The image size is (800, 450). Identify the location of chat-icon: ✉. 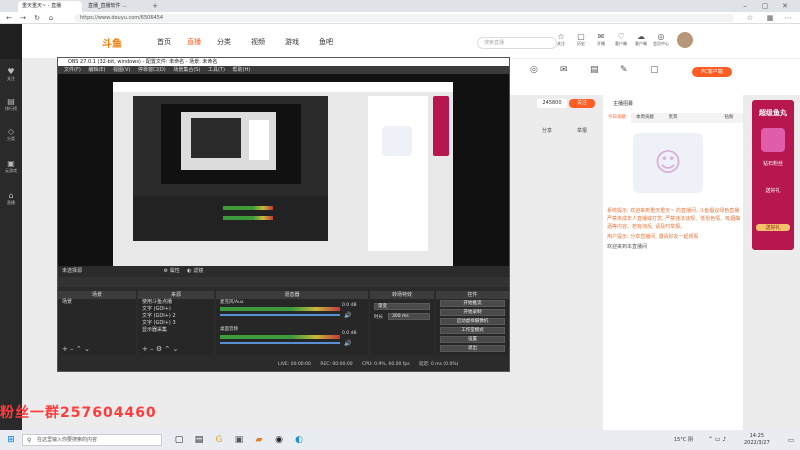
(564, 70).